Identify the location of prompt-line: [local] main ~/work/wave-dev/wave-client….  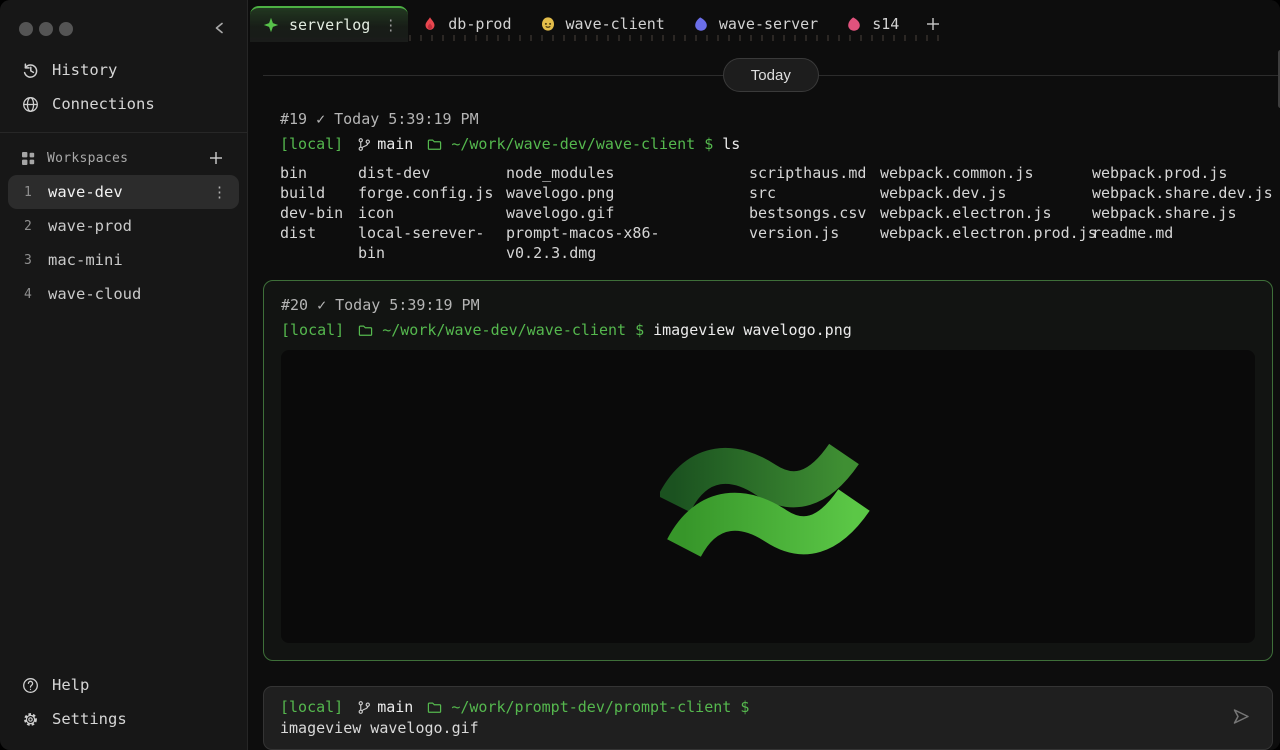
(776, 144).